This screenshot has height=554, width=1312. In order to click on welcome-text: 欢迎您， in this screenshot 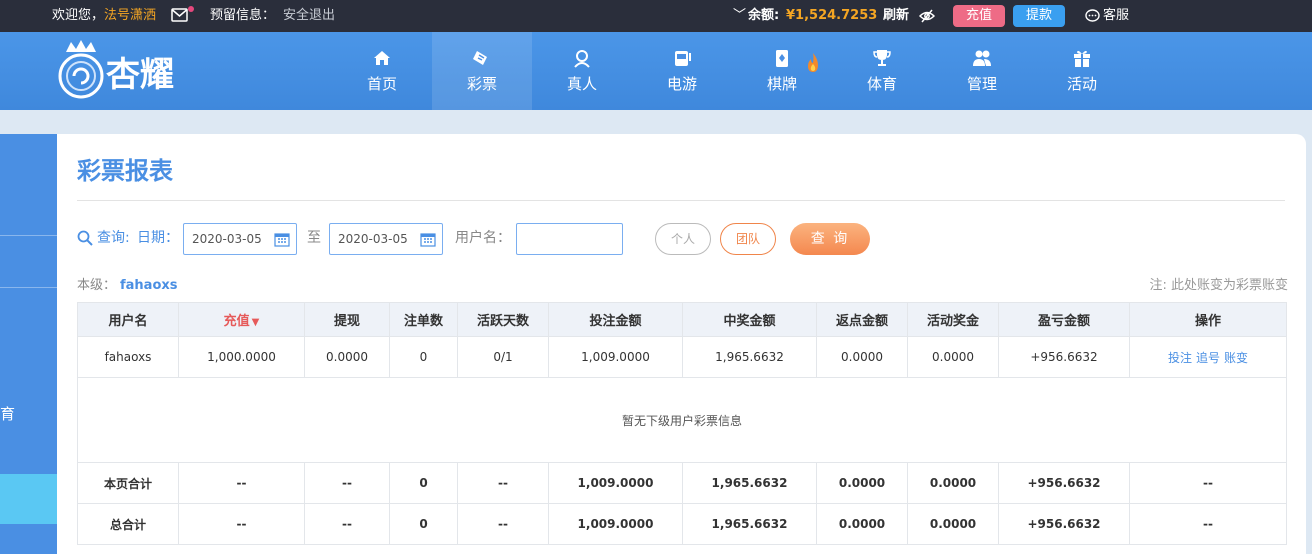, I will do `click(78, 15)`.